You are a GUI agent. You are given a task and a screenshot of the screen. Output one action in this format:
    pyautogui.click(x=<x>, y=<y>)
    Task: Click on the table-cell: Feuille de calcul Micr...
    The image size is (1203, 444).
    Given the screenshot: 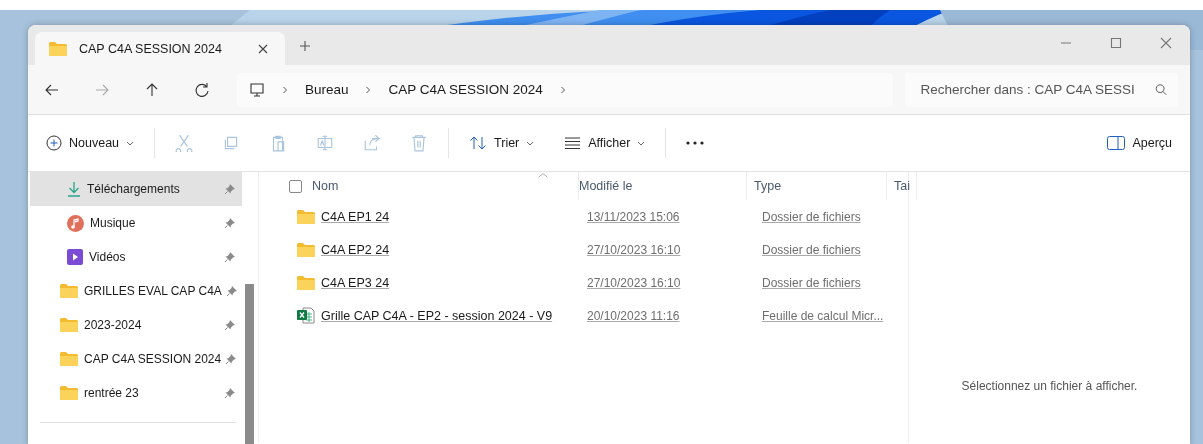 What is the action you would take?
    pyautogui.click(x=823, y=315)
    